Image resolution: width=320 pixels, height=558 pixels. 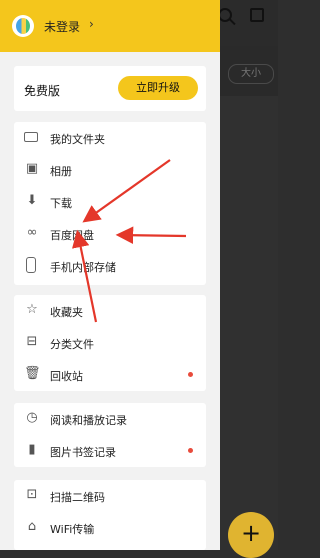 What do you see at coordinates (32, 168) in the screenshot?
I see `image-icon: ▣` at bounding box center [32, 168].